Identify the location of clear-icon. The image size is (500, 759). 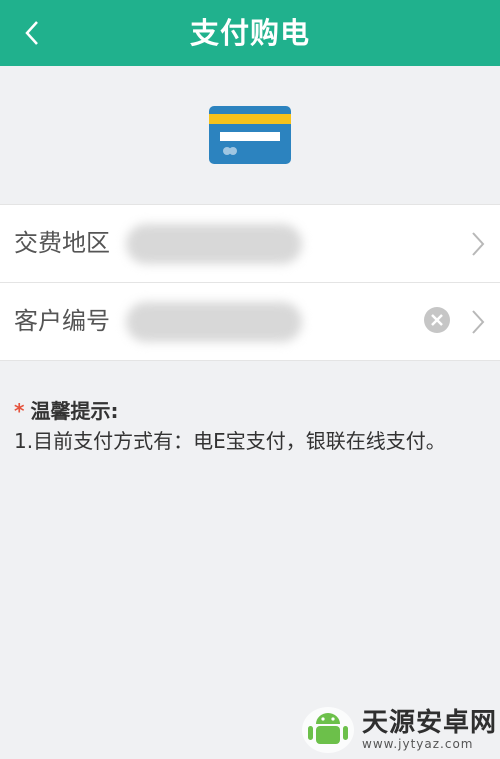
(437, 320).